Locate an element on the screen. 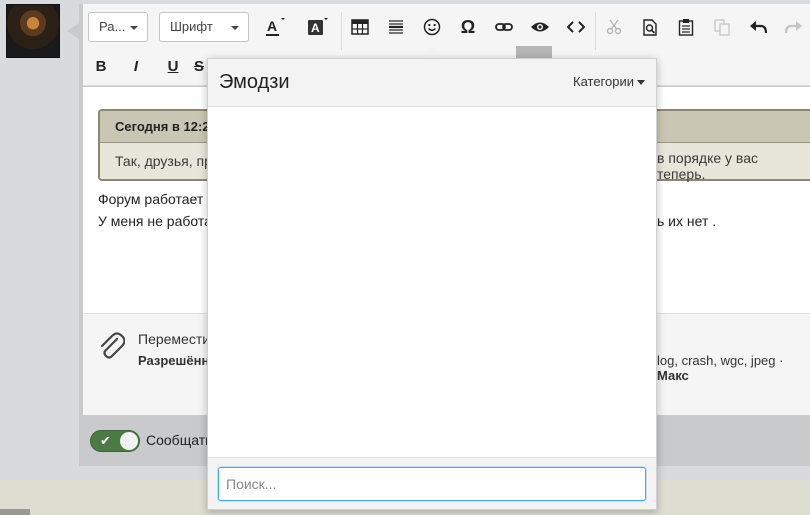  font-family-select: Шрифт is located at coordinates (204, 27).